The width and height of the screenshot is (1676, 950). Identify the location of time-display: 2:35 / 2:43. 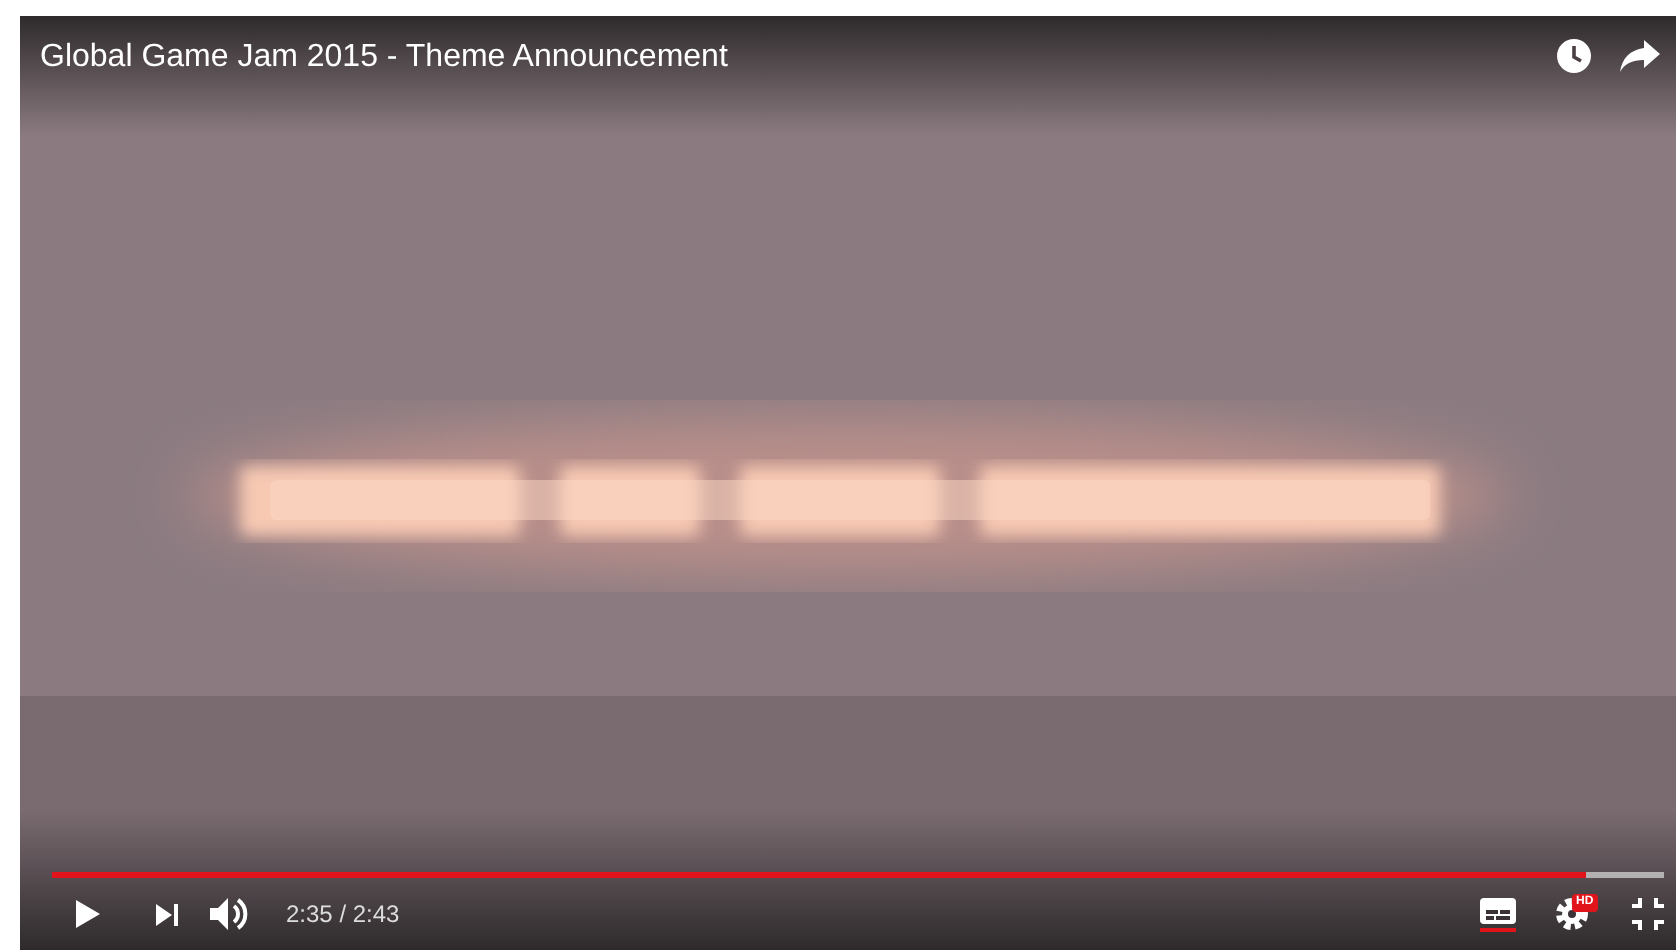
(343, 914).